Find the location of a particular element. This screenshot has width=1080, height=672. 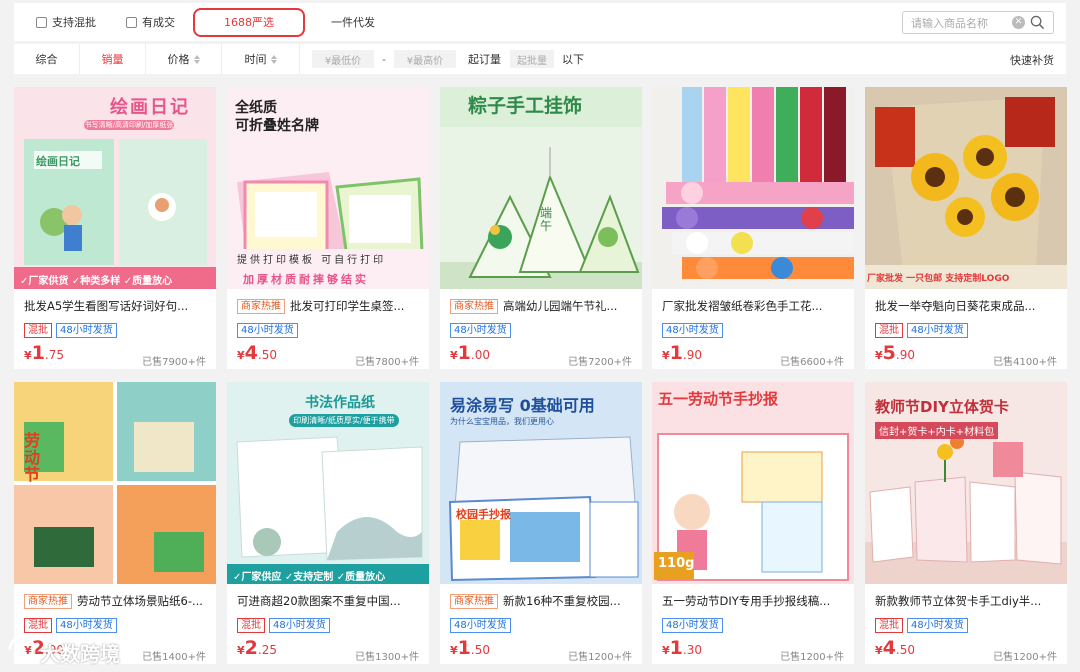

watermark: 大数跨境 is located at coordinates (76, 650).